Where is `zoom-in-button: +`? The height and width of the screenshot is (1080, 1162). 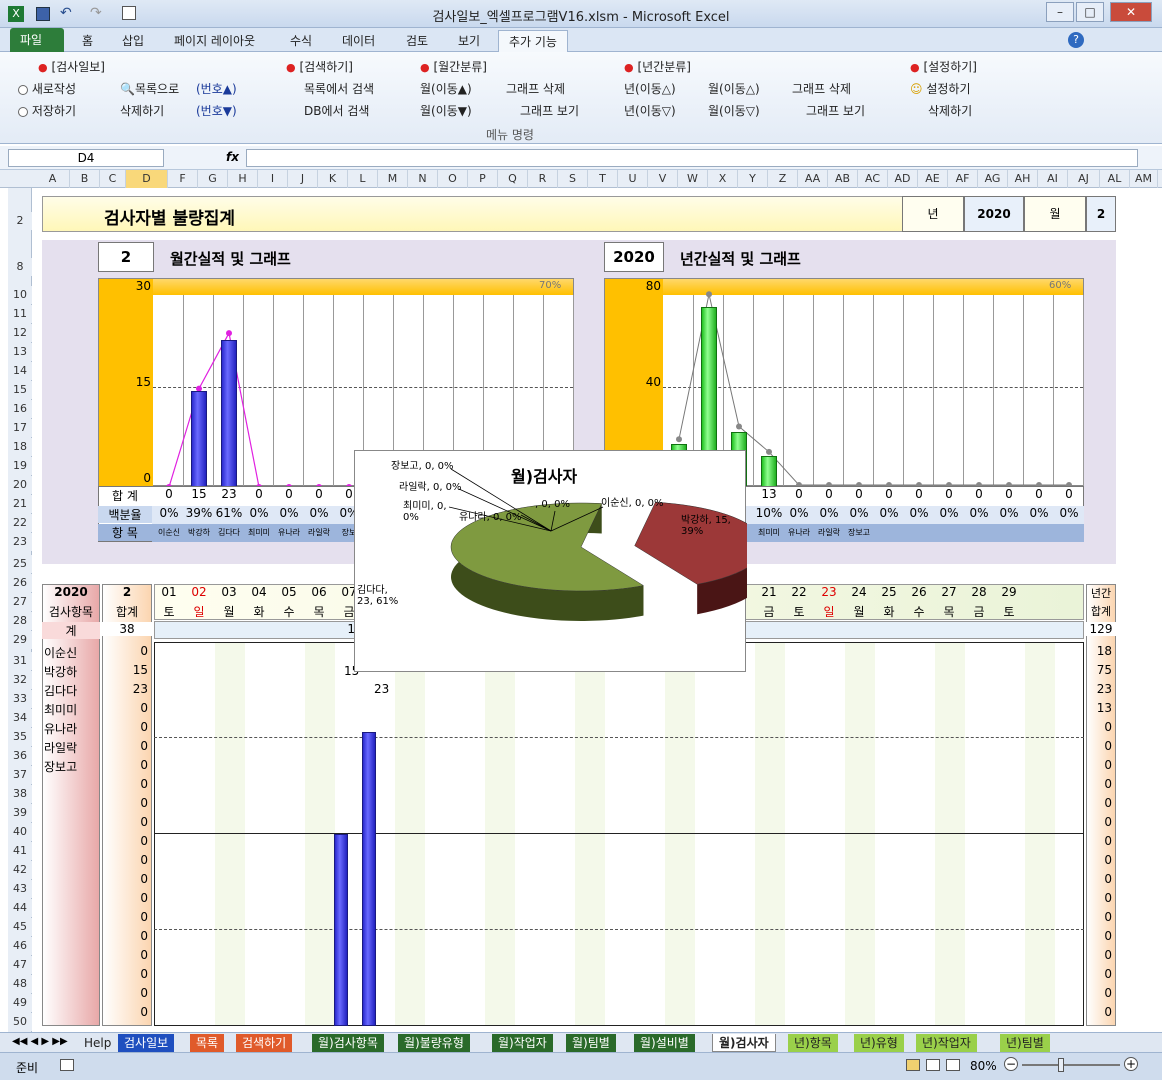 zoom-in-button: + is located at coordinates (1131, 1064).